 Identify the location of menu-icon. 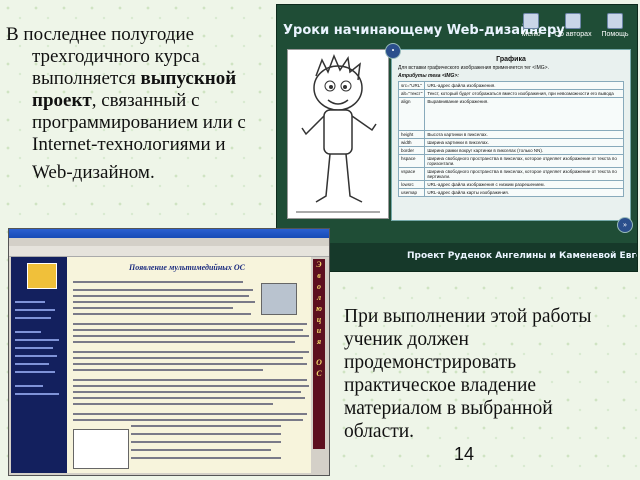
(531, 21).